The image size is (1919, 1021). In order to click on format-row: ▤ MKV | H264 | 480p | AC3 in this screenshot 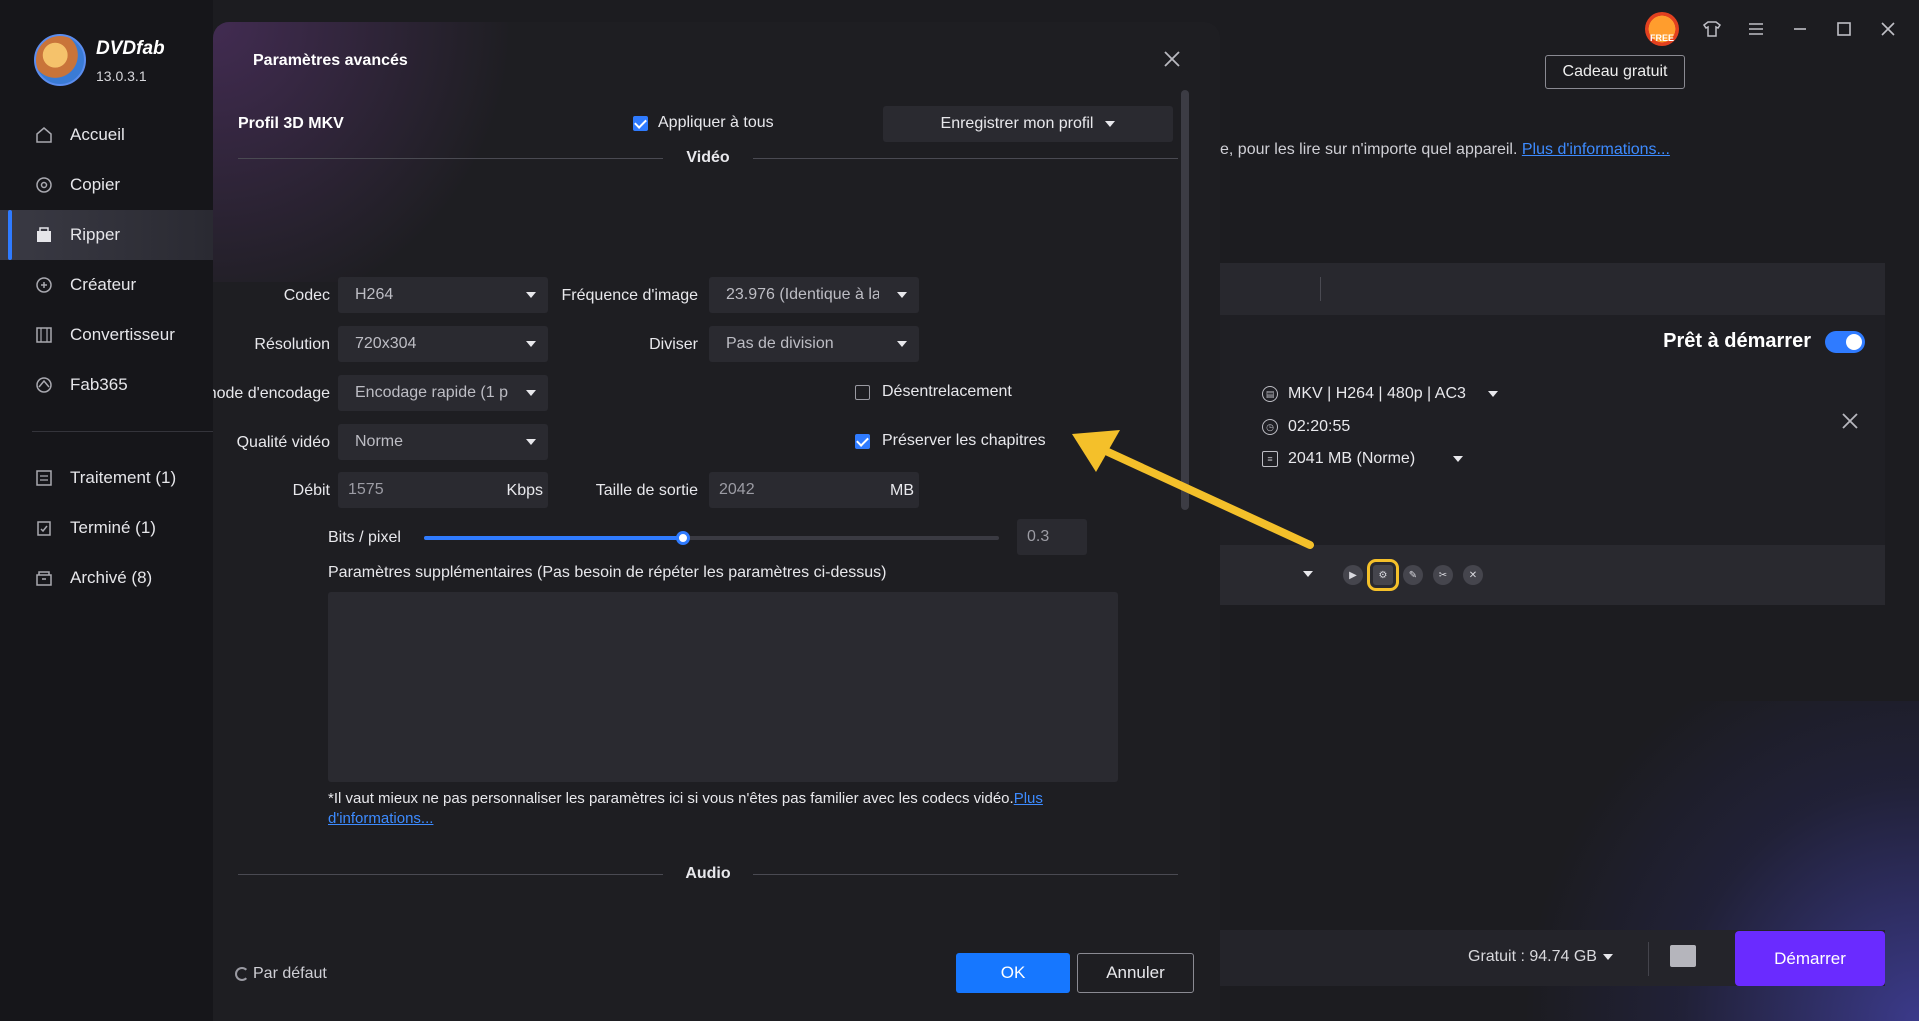, I will do `click(1380, 394)`.